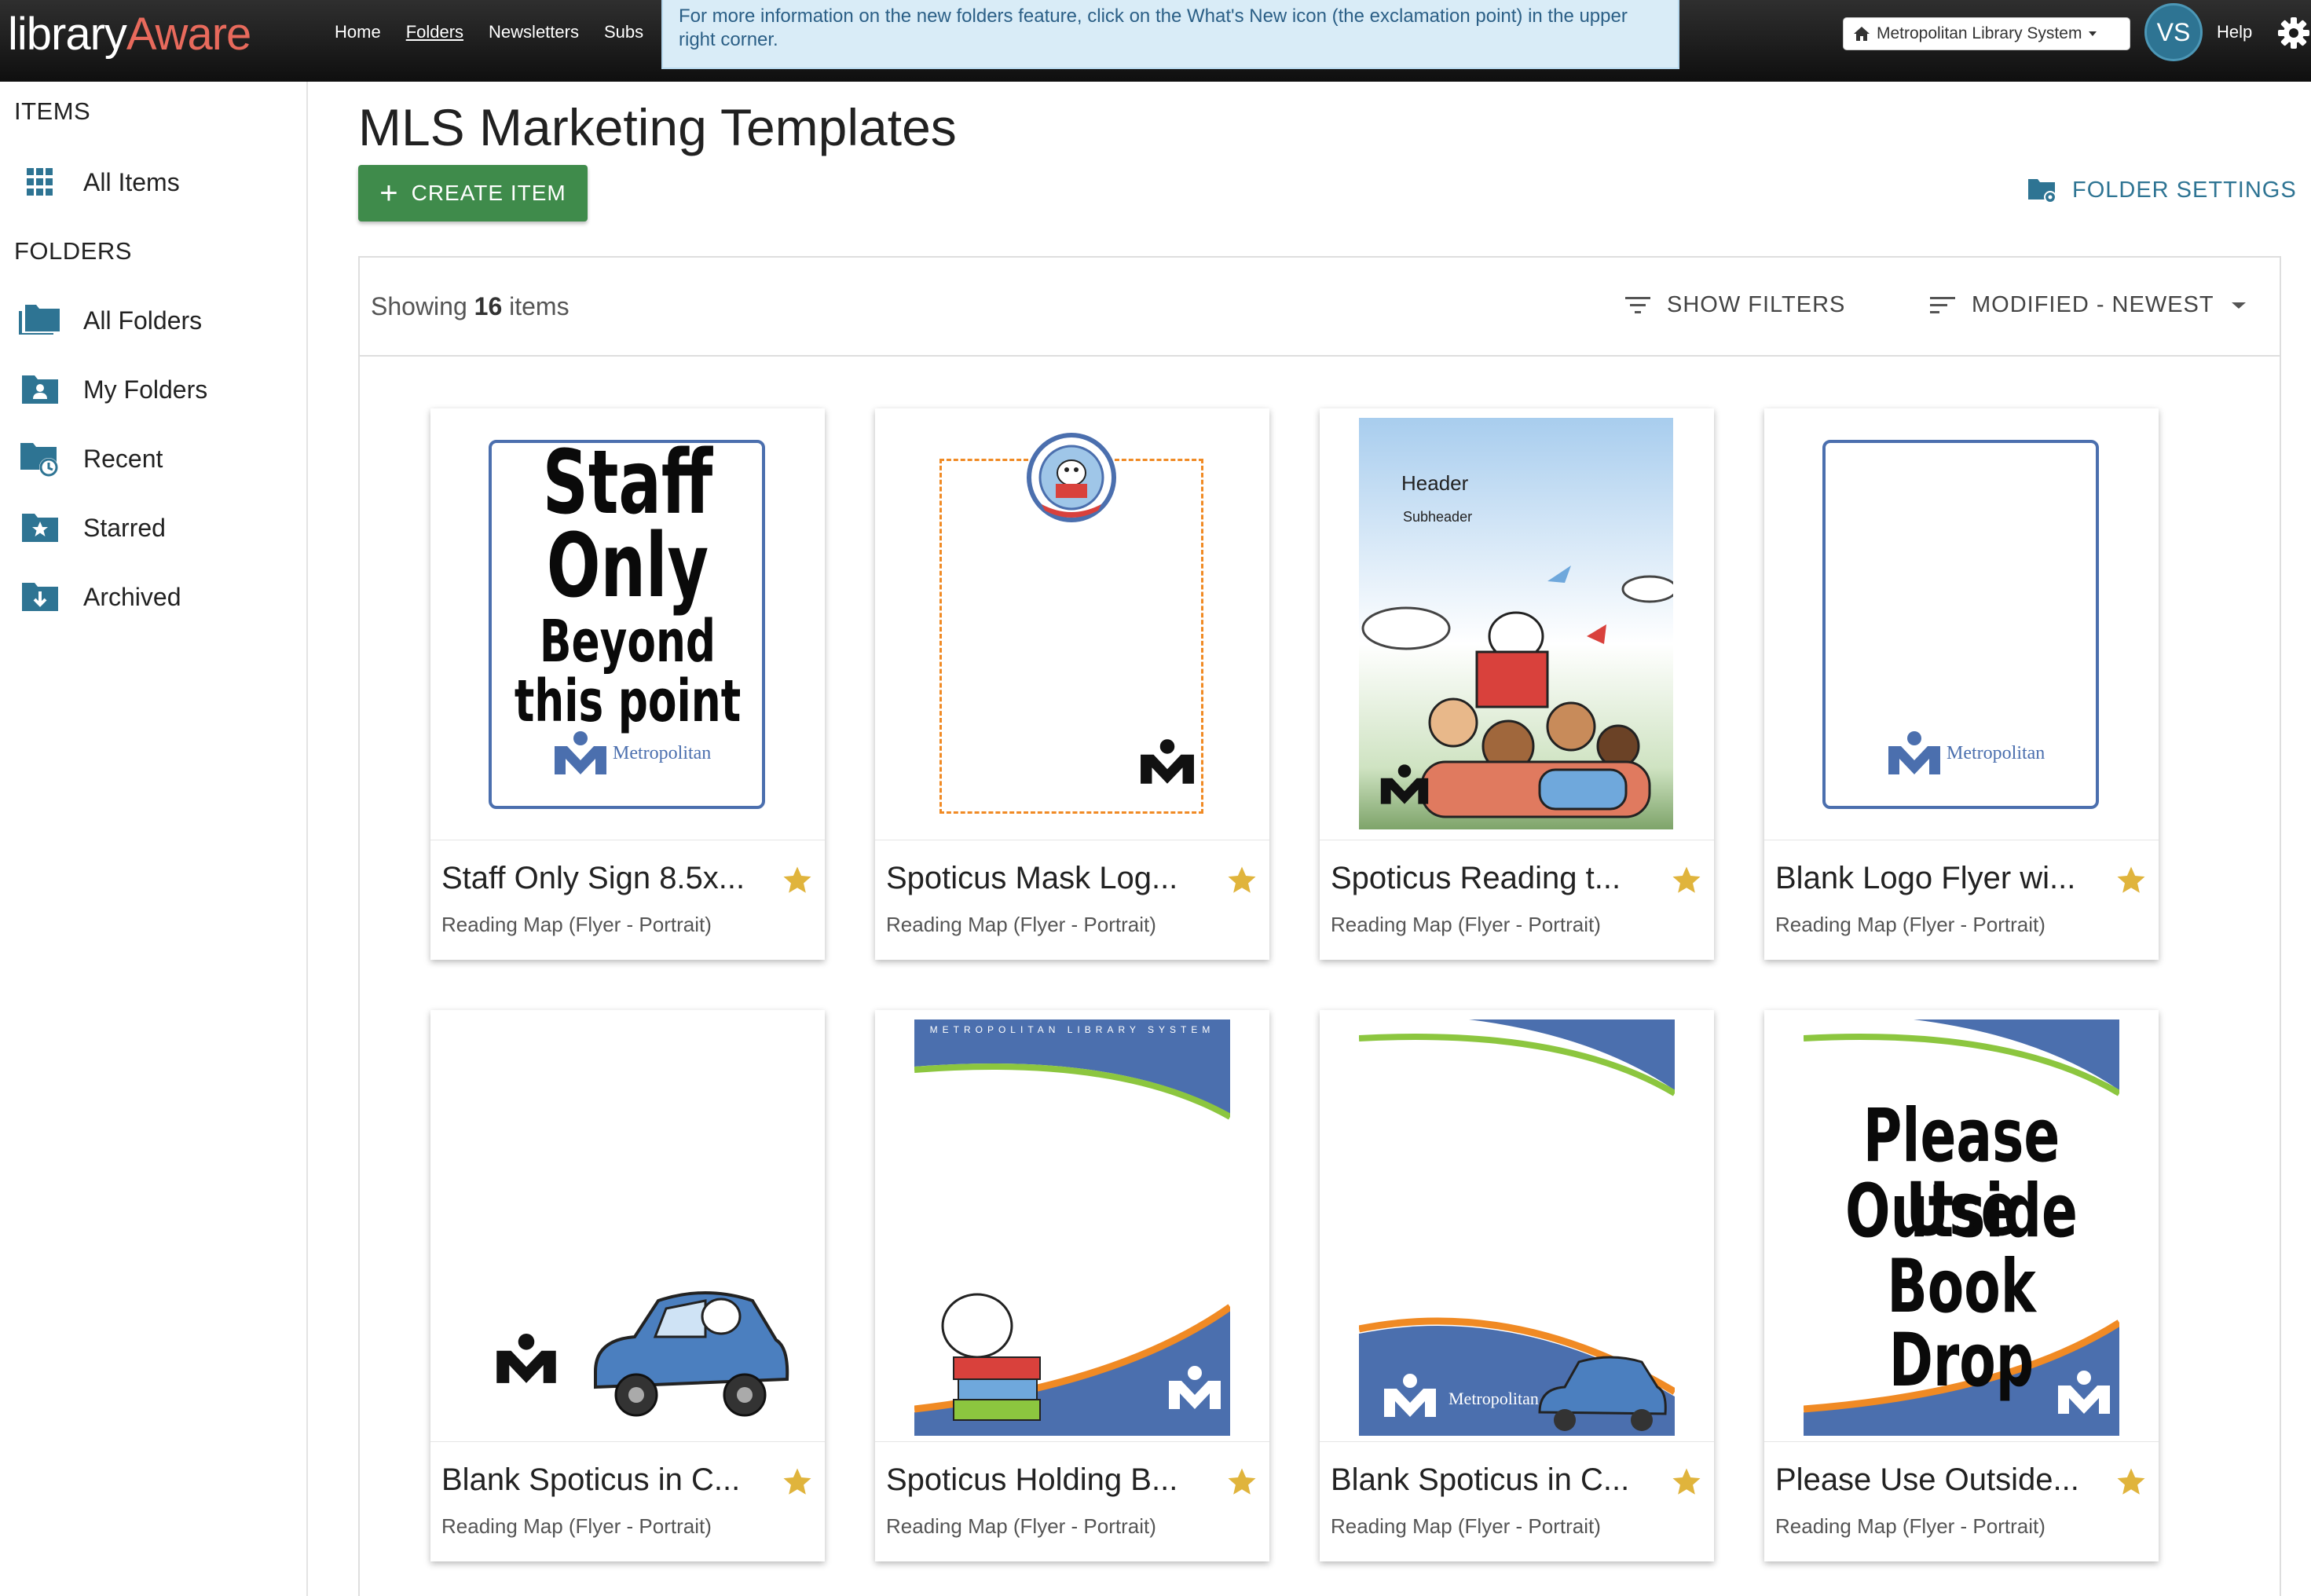 This screenshot has width=2311, height=1596. I want to click on sidebar-item-my-folders: My Folders, so click(158, 389).